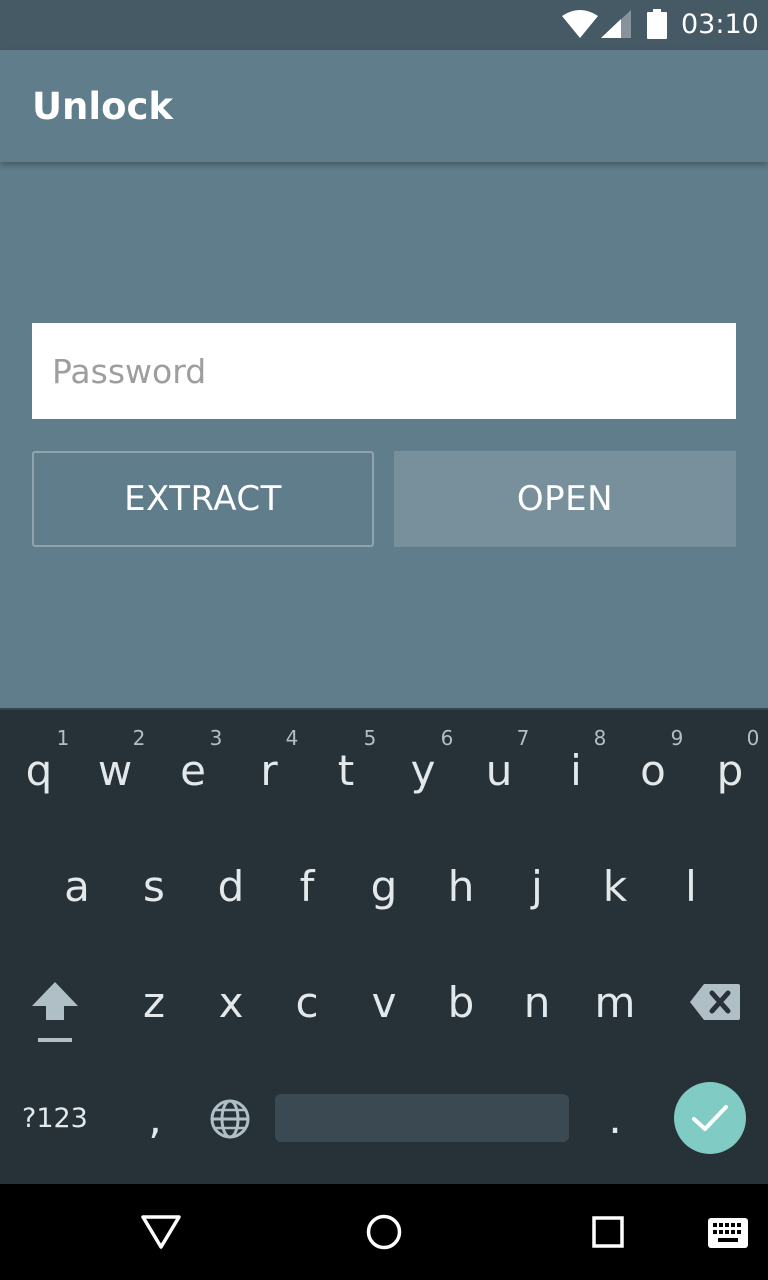  I want to click on key-s: s, so click(154, 887).